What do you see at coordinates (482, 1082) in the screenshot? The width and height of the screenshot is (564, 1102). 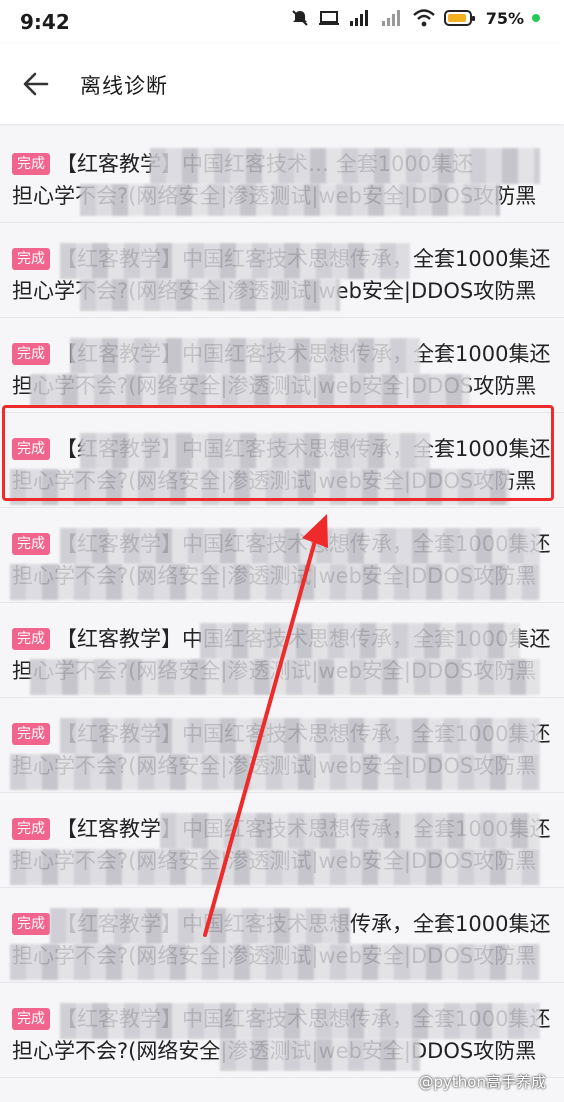 I see `watermark: @python高手养成` at bounding box center [482, 1082].